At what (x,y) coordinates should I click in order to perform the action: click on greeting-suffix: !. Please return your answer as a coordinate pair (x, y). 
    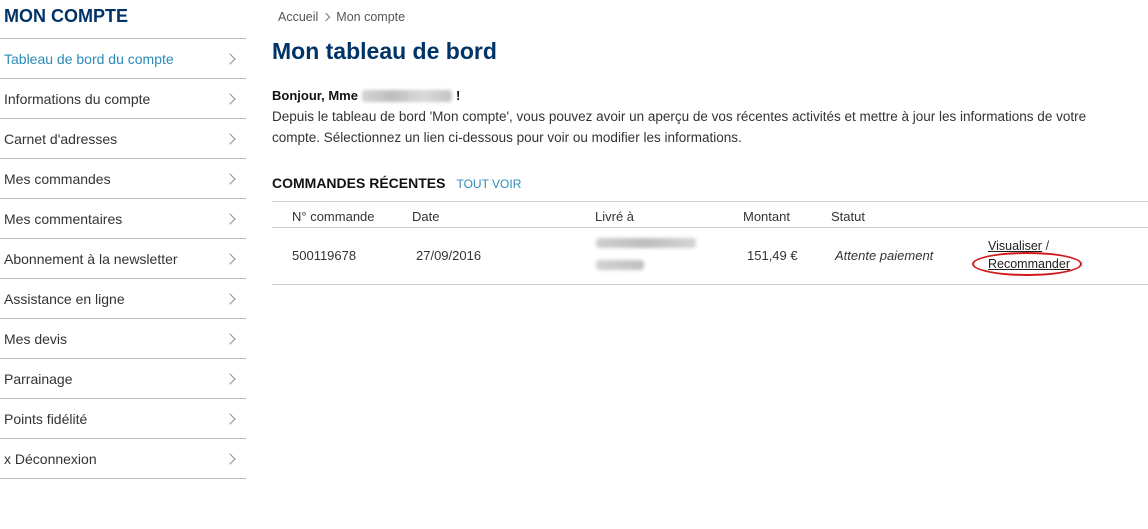
    Looking at the image, I should click on (458, 95).